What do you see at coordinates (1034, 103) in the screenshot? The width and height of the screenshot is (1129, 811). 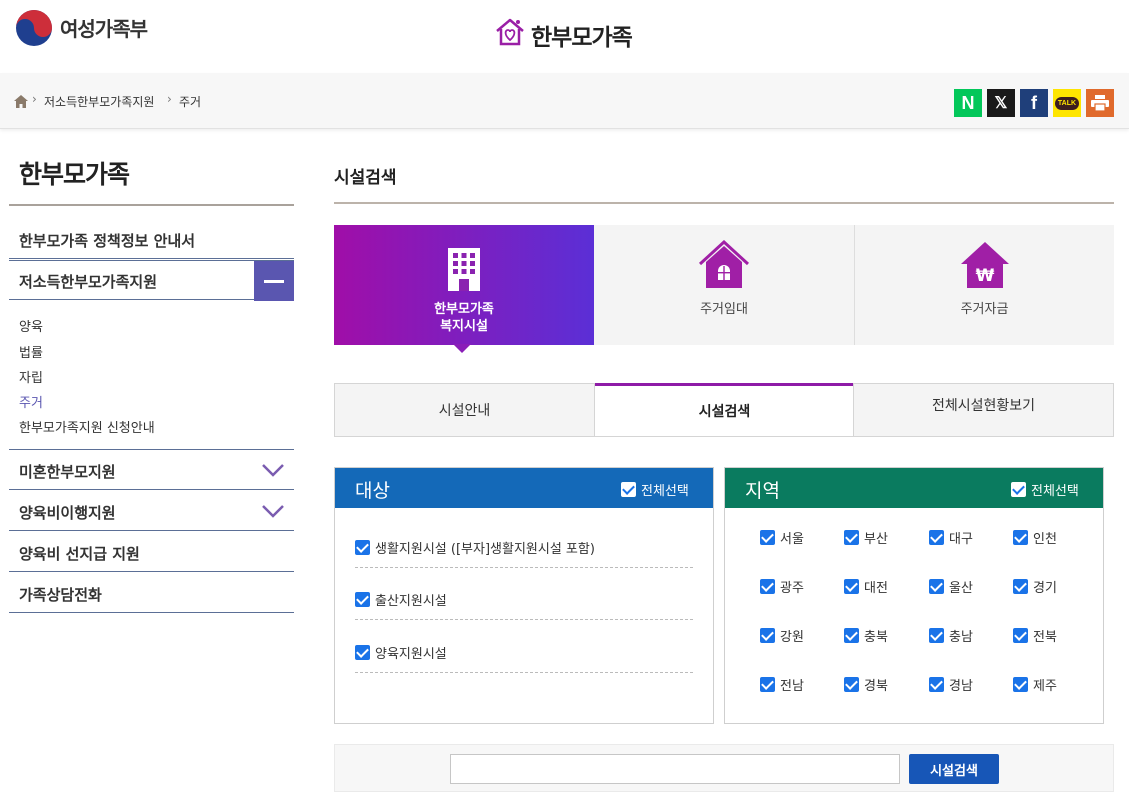 I see `facebook-share-button: f` at bounding box center [1034, 103].